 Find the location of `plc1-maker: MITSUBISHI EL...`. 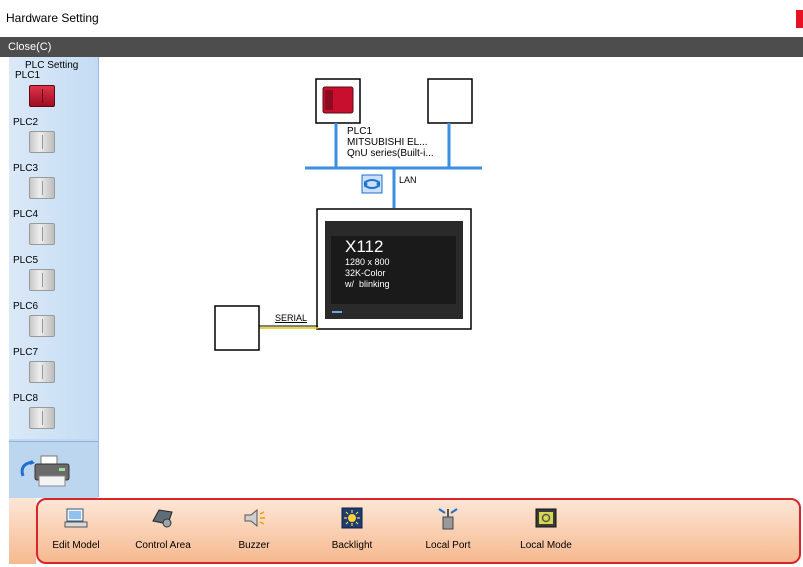

plc1-maker: MITSUBISHI EL... is located at coordinates (387, 142).